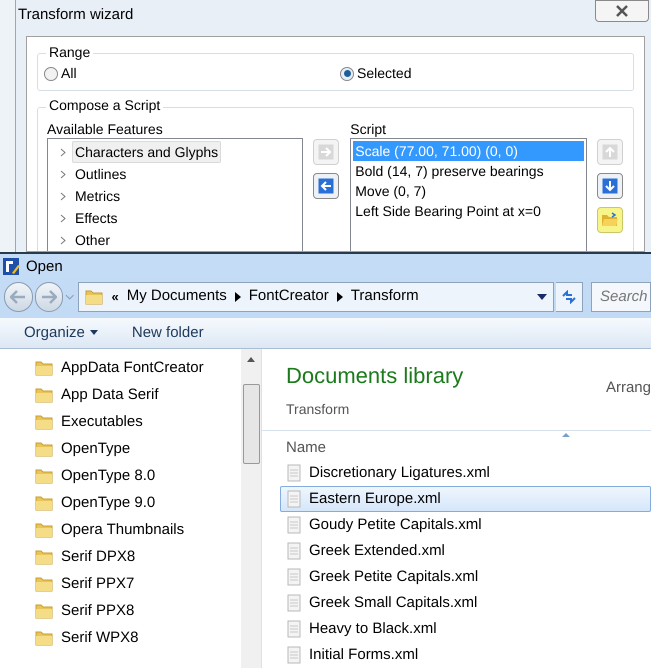  I want to click on group-label: Compose a Script, so click(105, 105).